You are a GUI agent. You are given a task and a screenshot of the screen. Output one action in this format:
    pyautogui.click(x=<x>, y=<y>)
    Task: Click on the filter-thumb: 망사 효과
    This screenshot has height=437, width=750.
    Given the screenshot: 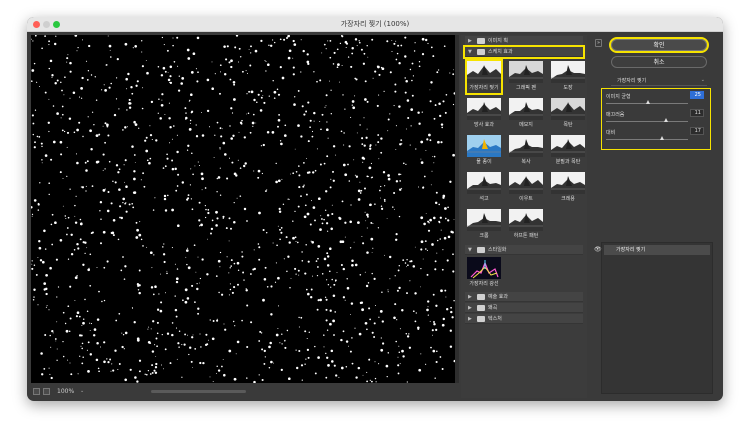 What is the action you would take?
    pyautogui.click(x=484, y=114)
    